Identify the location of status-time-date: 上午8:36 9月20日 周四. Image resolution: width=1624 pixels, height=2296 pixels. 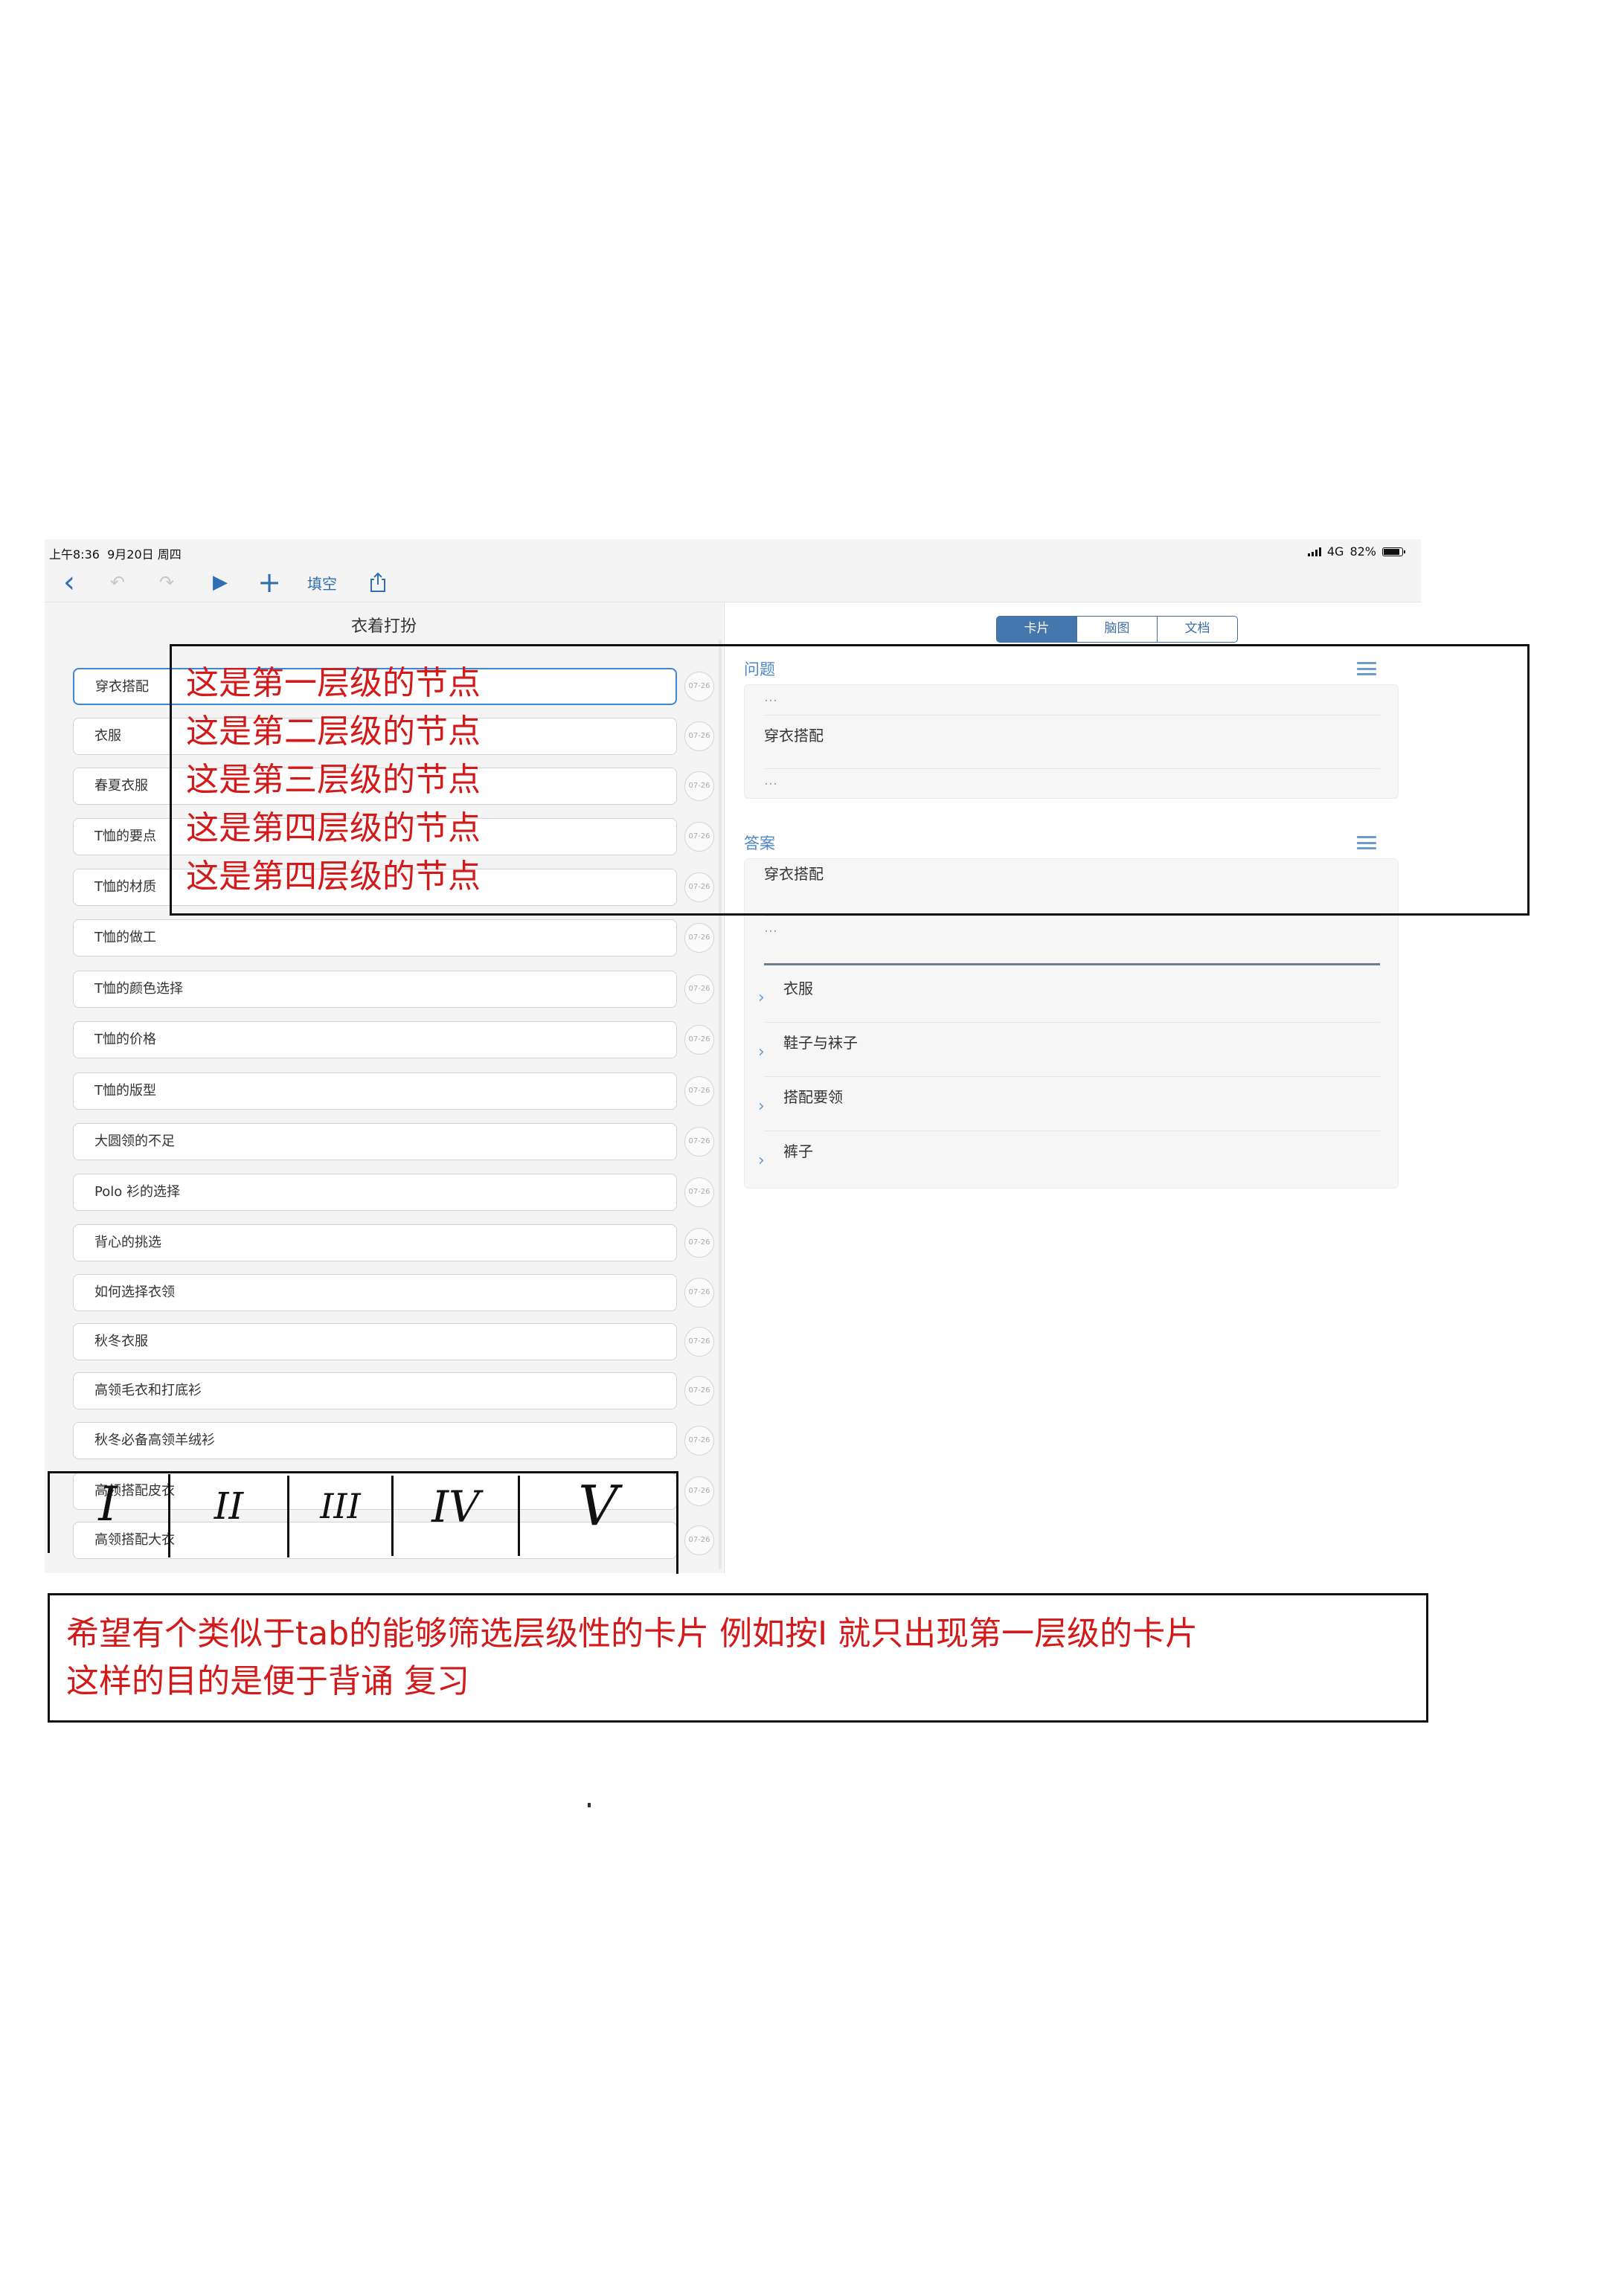
(115, 554).